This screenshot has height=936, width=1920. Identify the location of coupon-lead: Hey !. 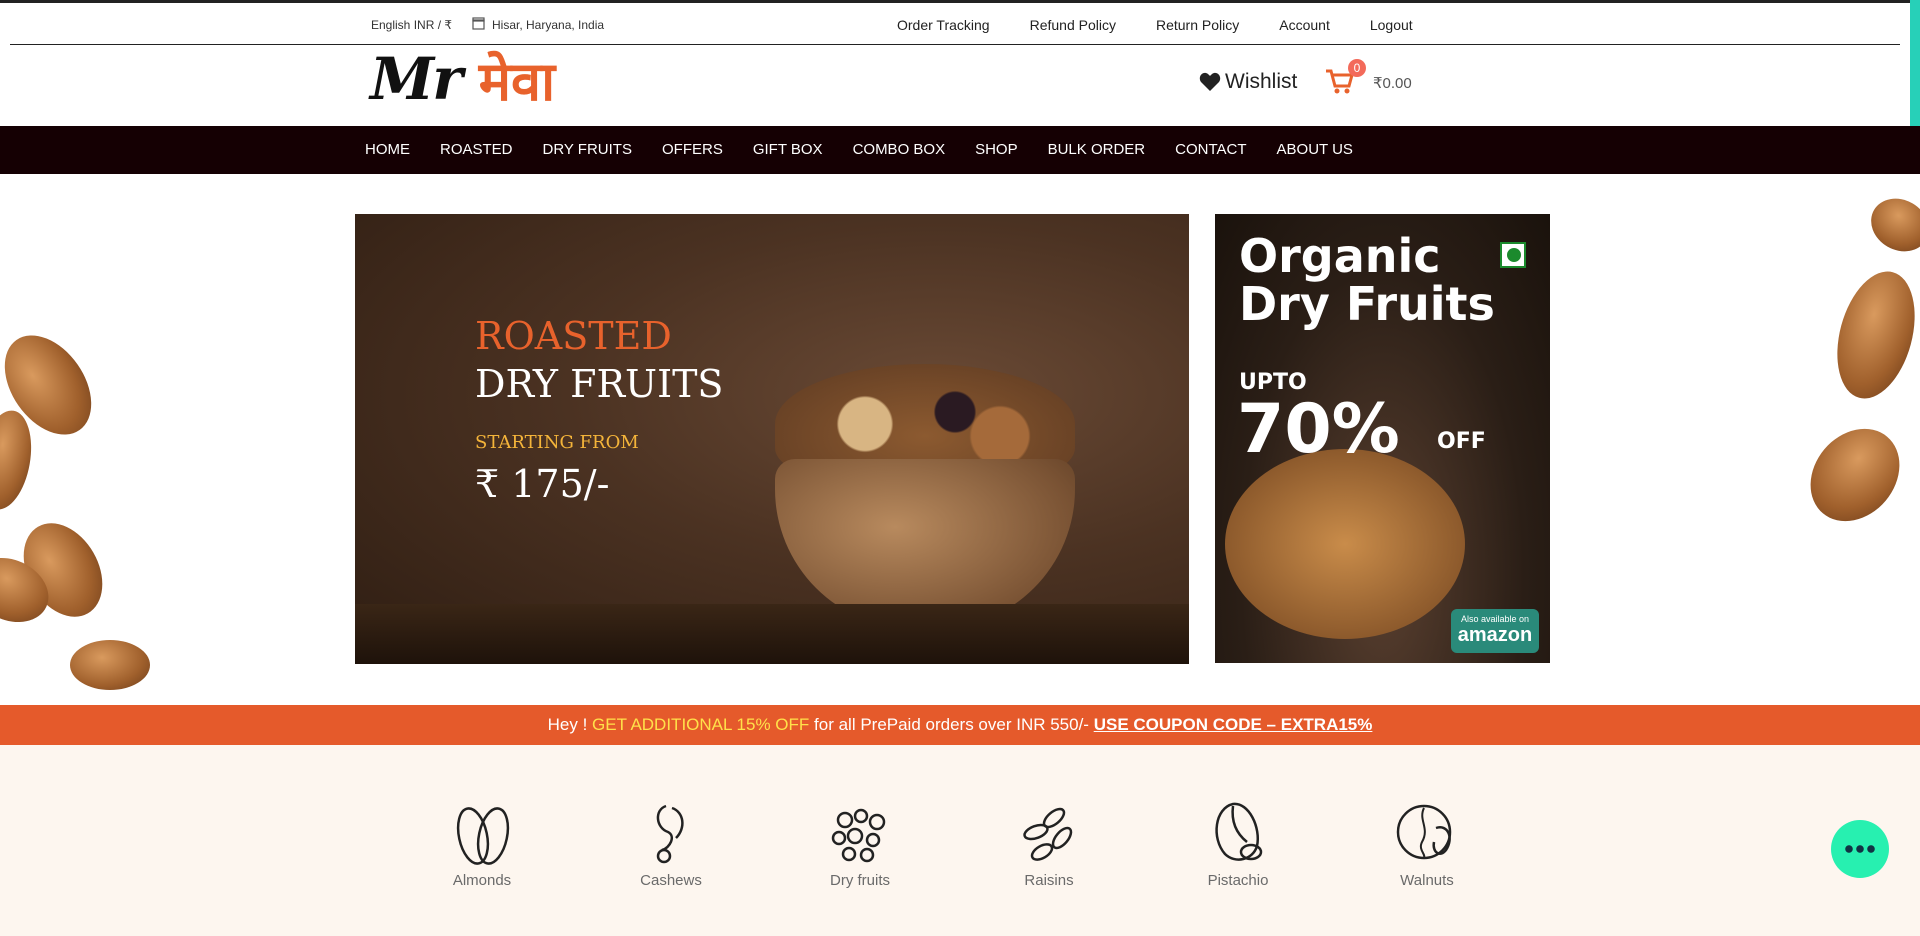
(570, 724).